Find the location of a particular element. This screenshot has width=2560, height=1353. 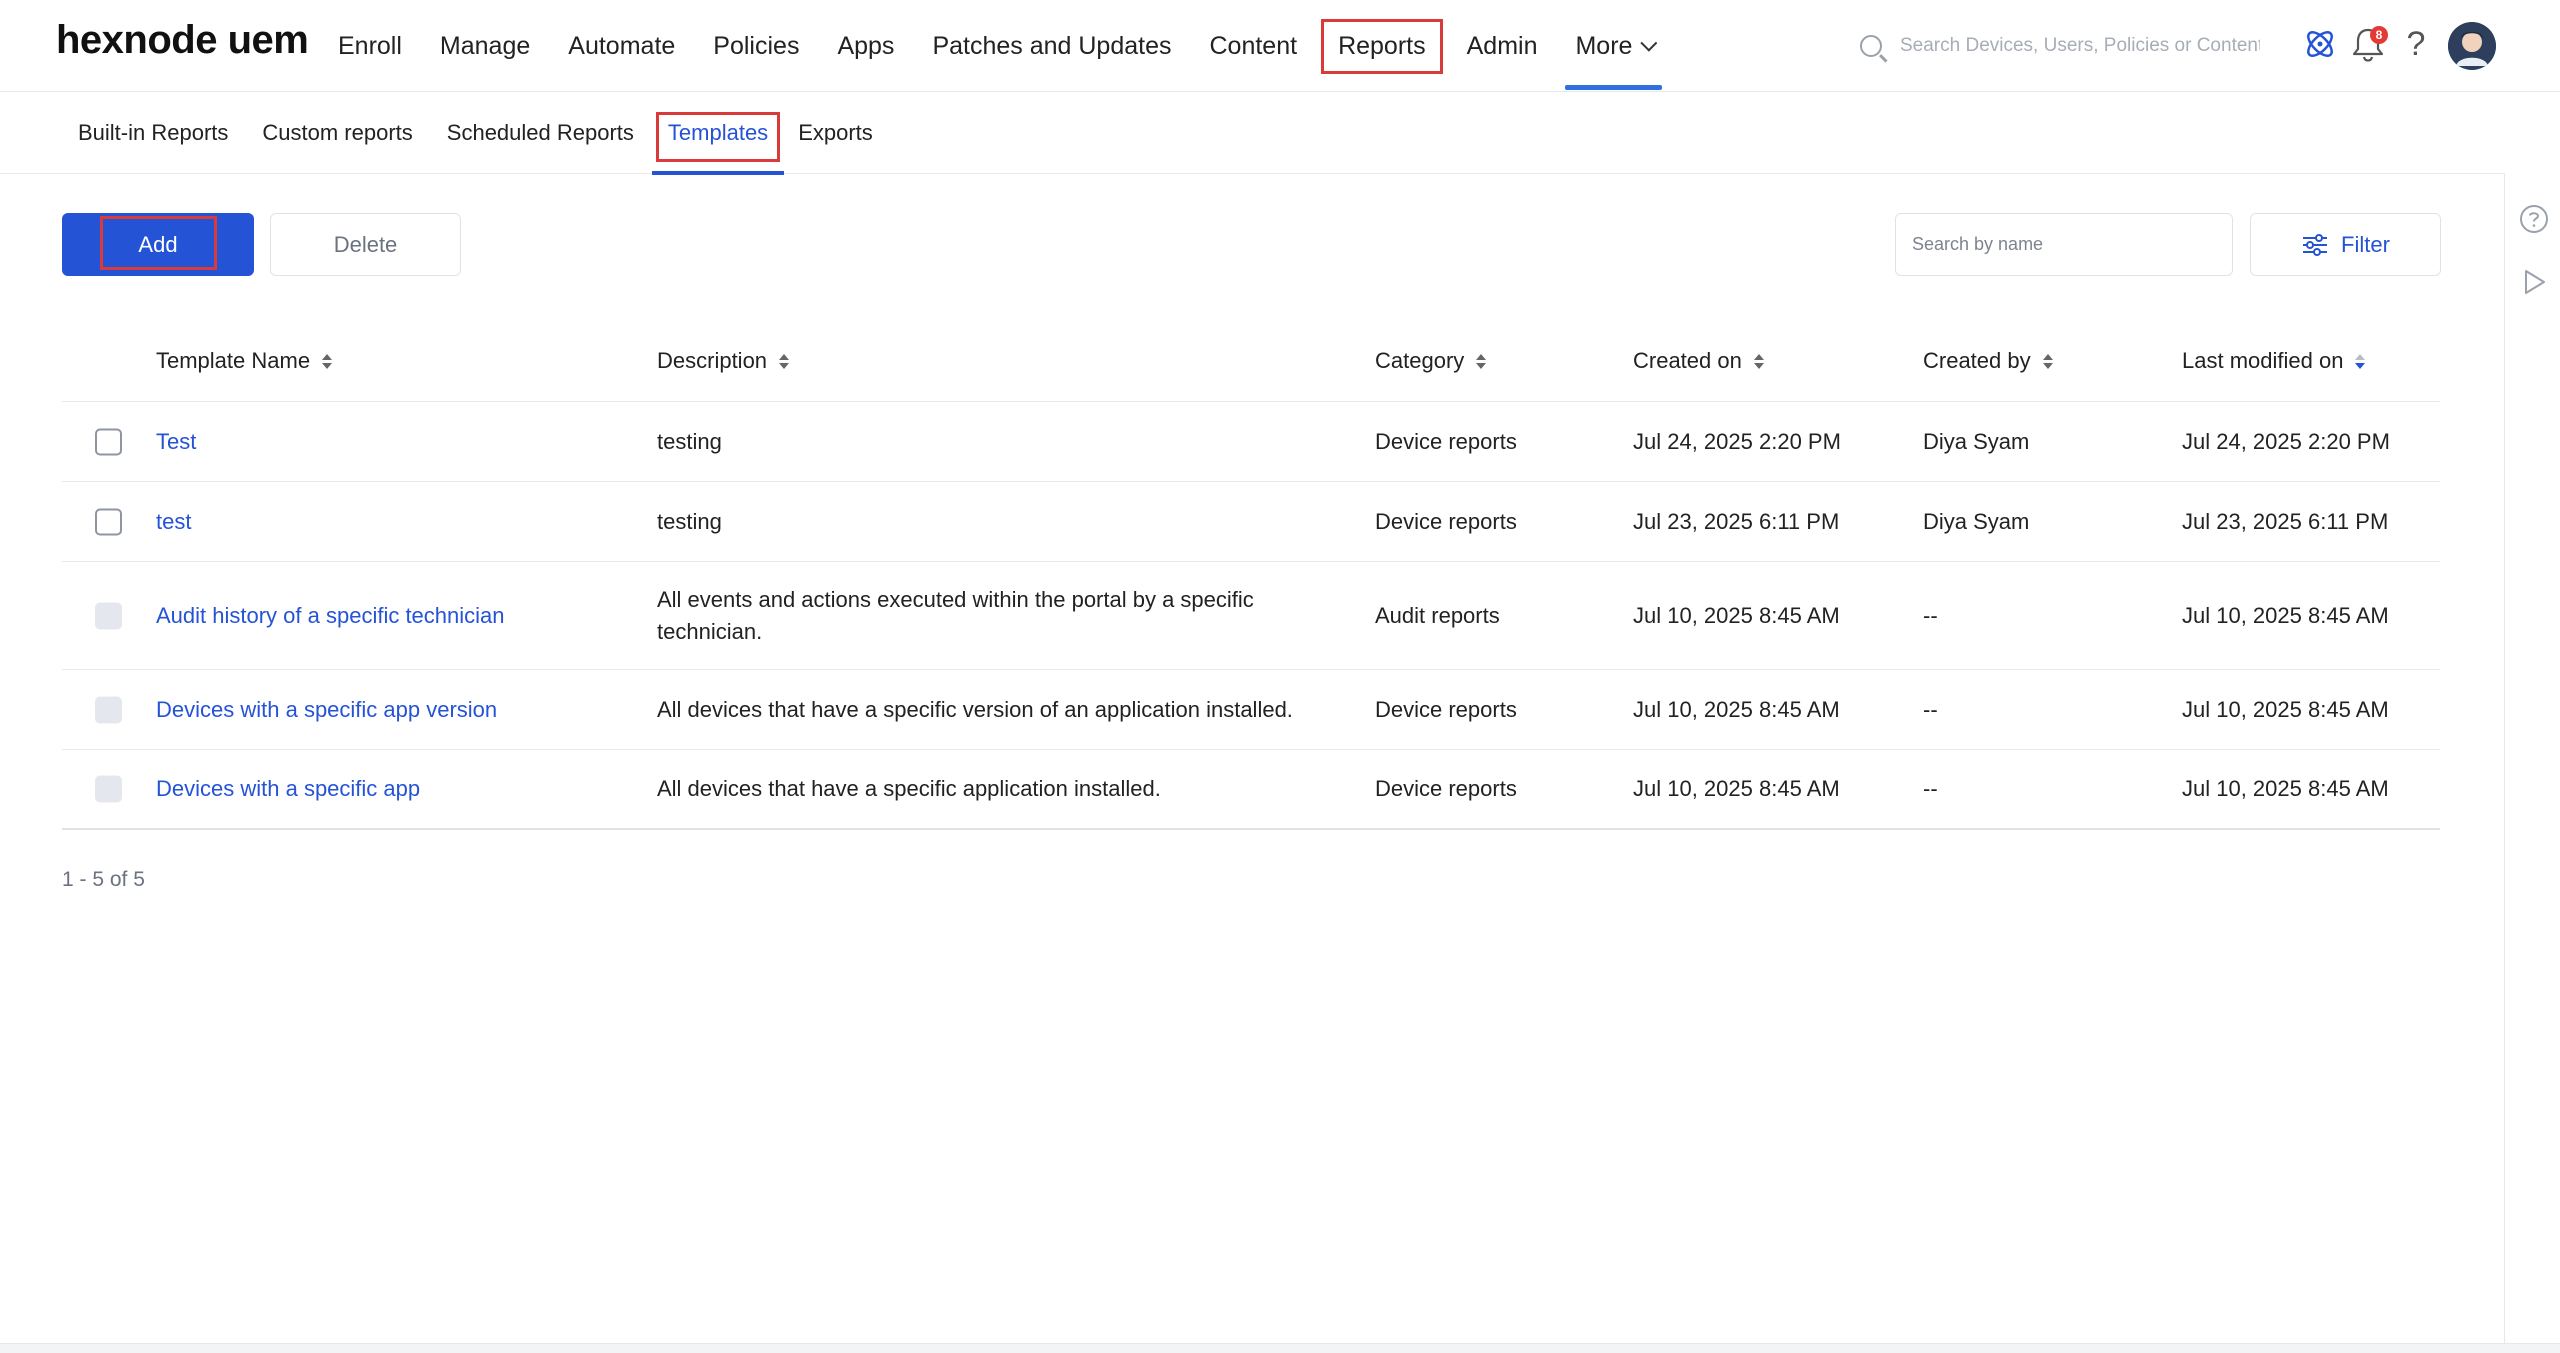

add-template-button: Add is located at coordinates (158, 244).